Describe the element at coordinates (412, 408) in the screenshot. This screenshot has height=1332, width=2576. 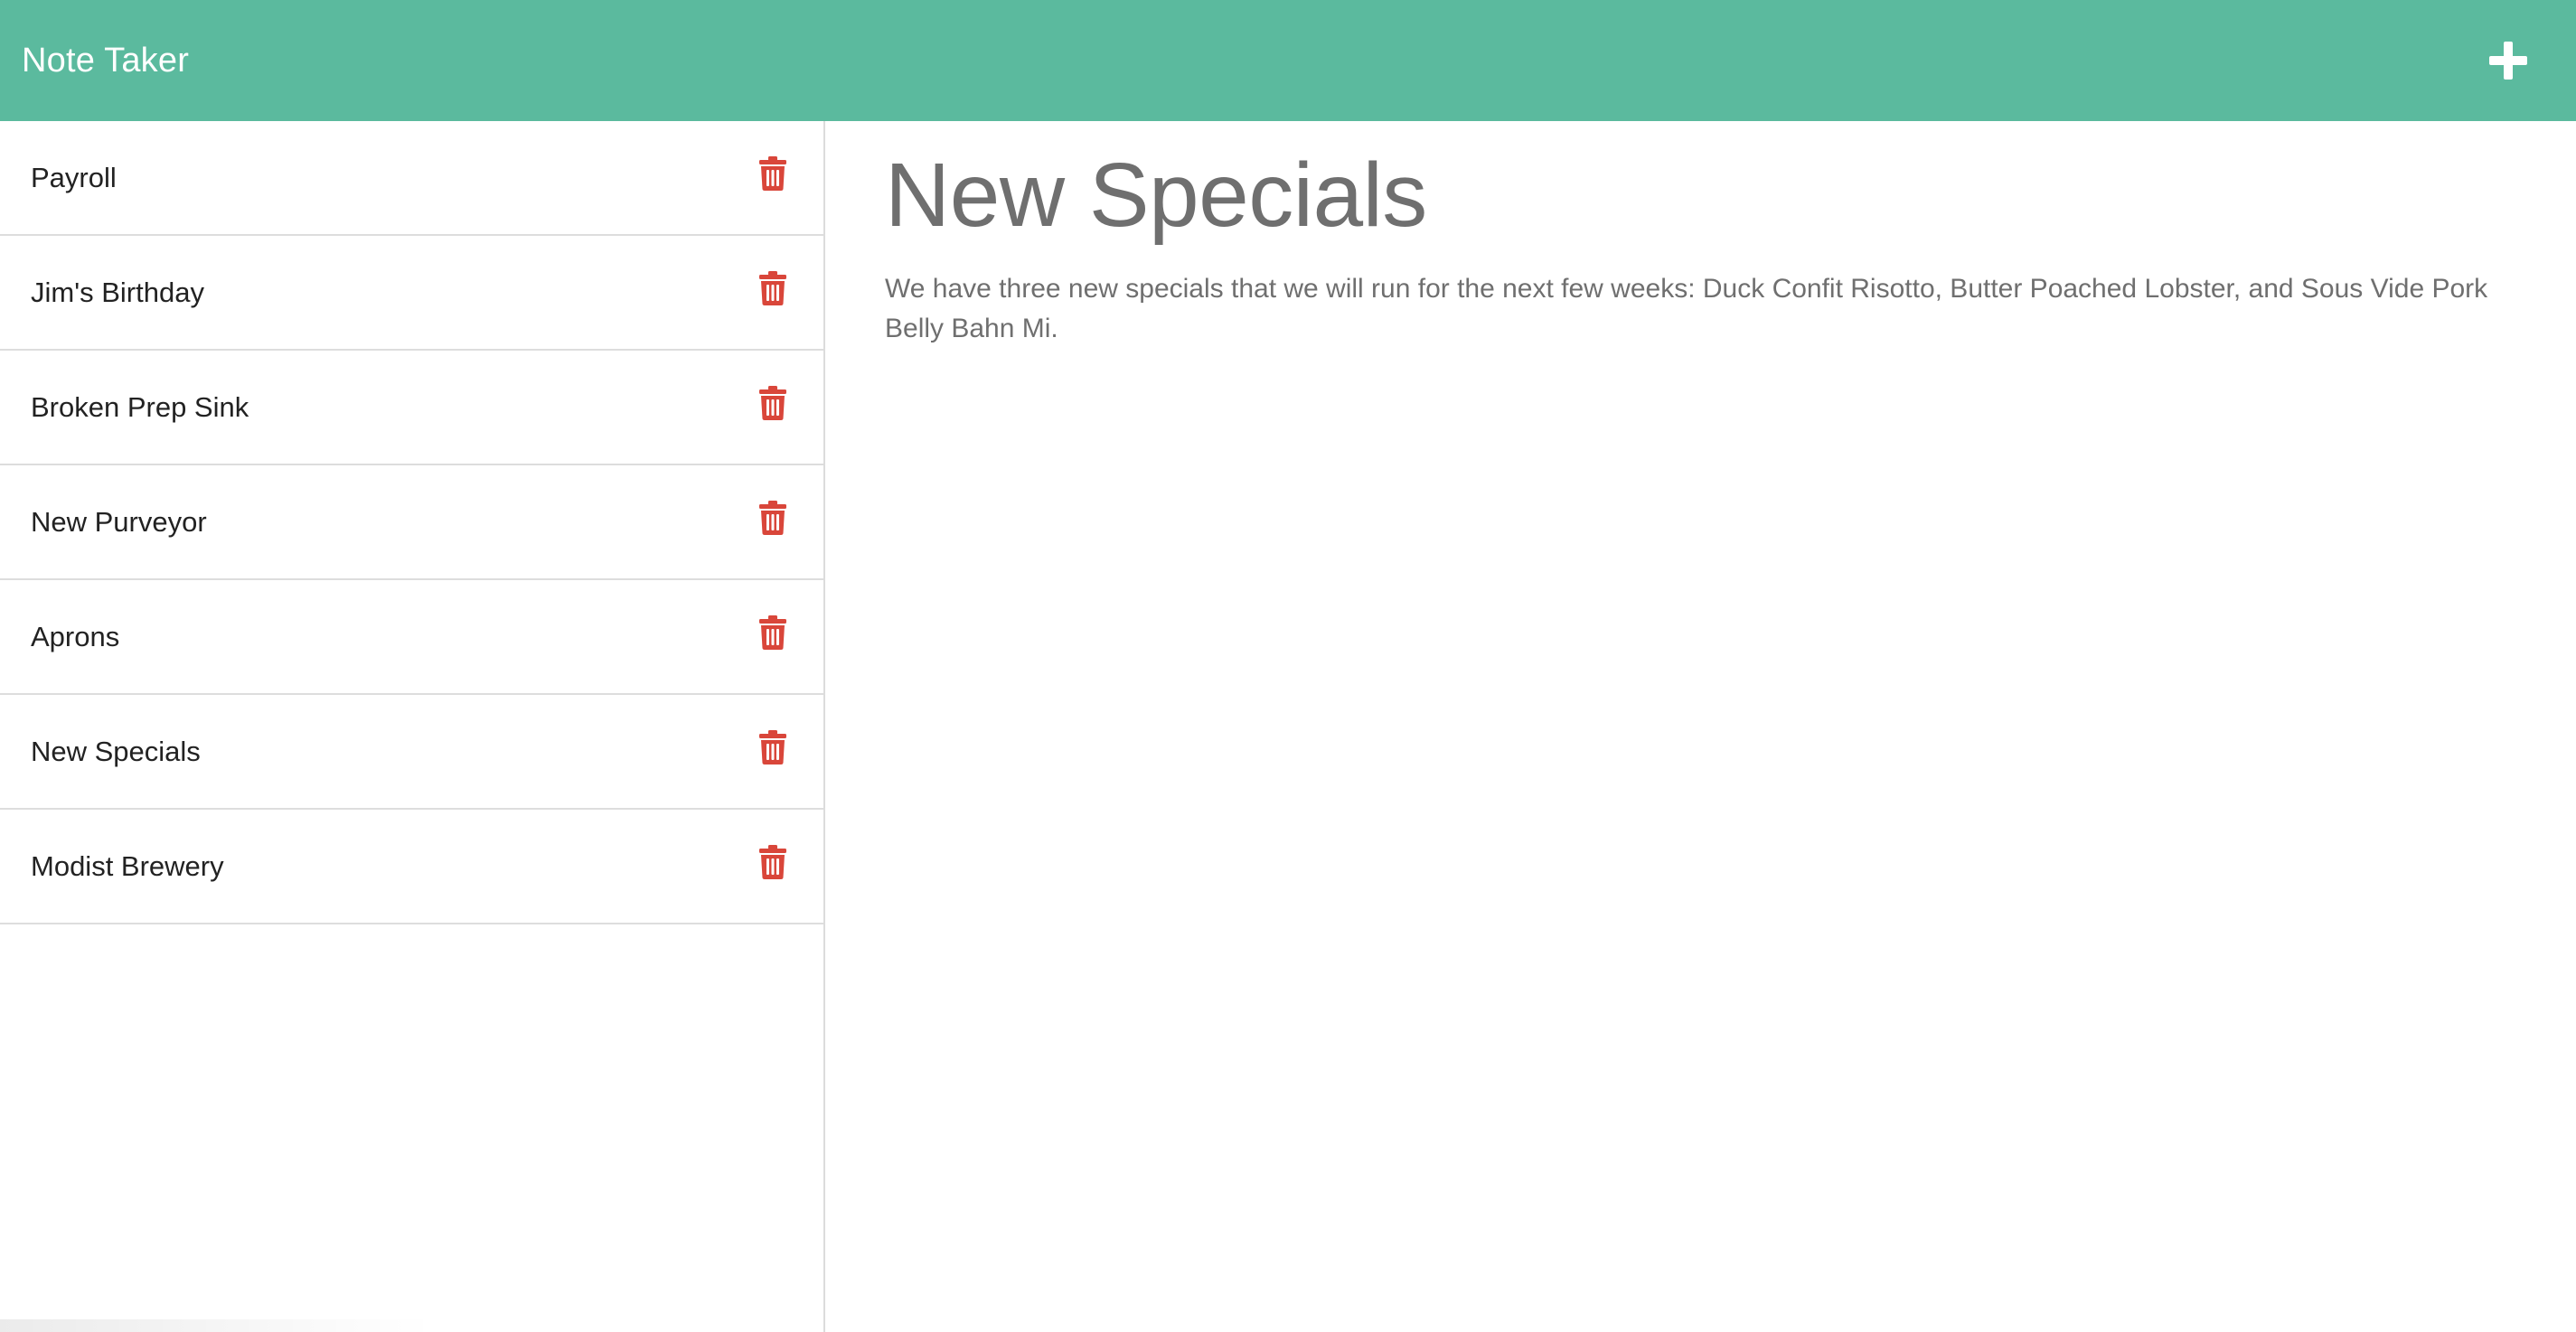
I see `sidebar-item-2: Broken Prep Sink` at that location.